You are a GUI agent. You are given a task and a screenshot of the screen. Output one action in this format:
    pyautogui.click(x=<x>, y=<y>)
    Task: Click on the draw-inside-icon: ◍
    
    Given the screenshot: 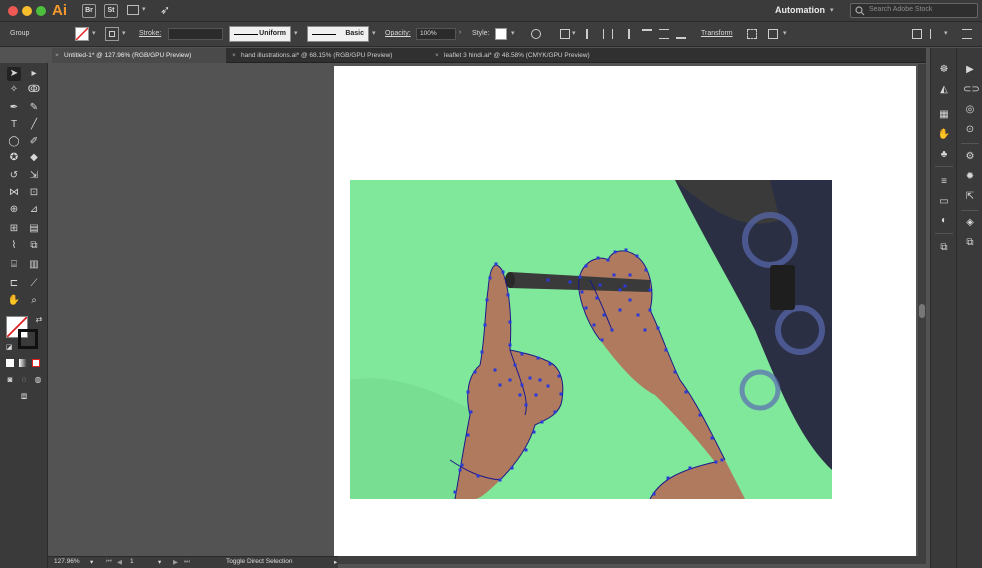 What is the action you would take?
    pyautogui.click(x=38, y=380)
    